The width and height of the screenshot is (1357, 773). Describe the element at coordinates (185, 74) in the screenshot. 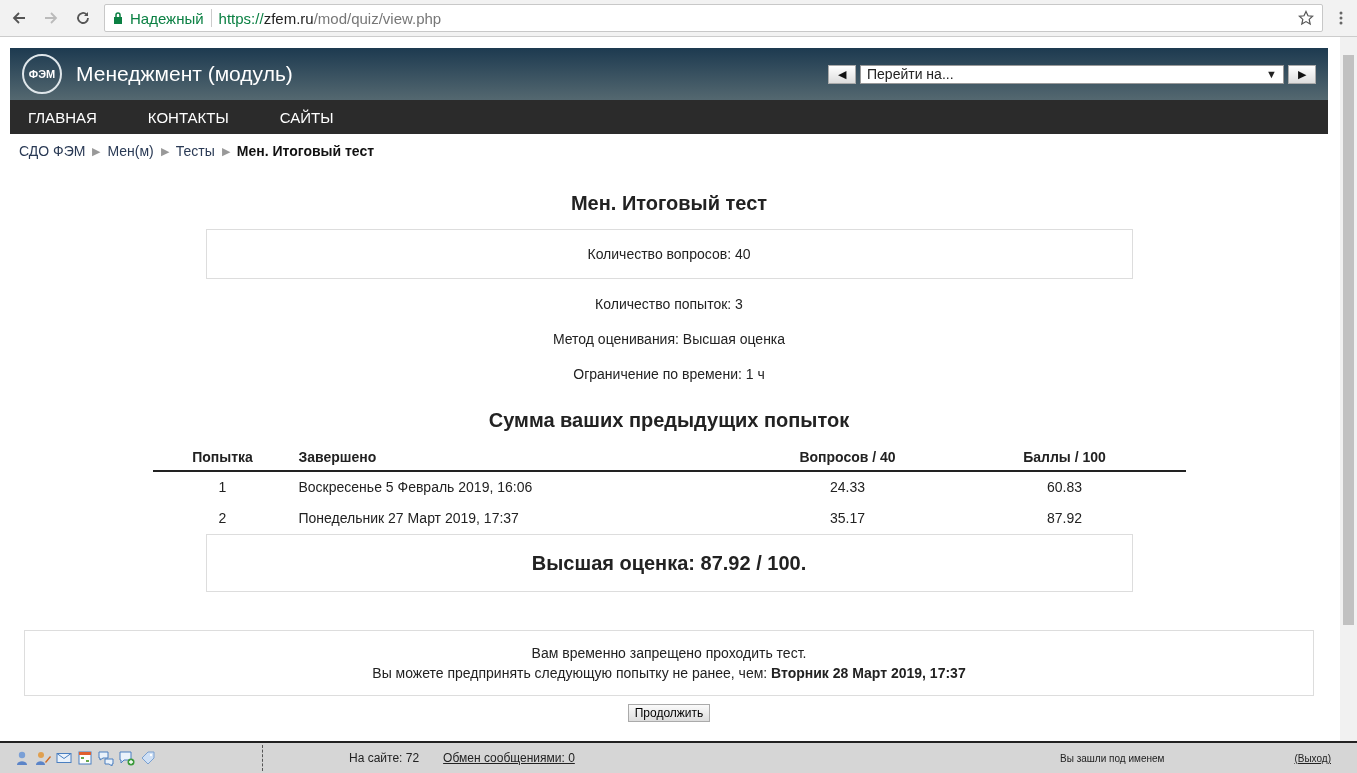

I see `course-title: Менеджмент (модуль)` at that location.